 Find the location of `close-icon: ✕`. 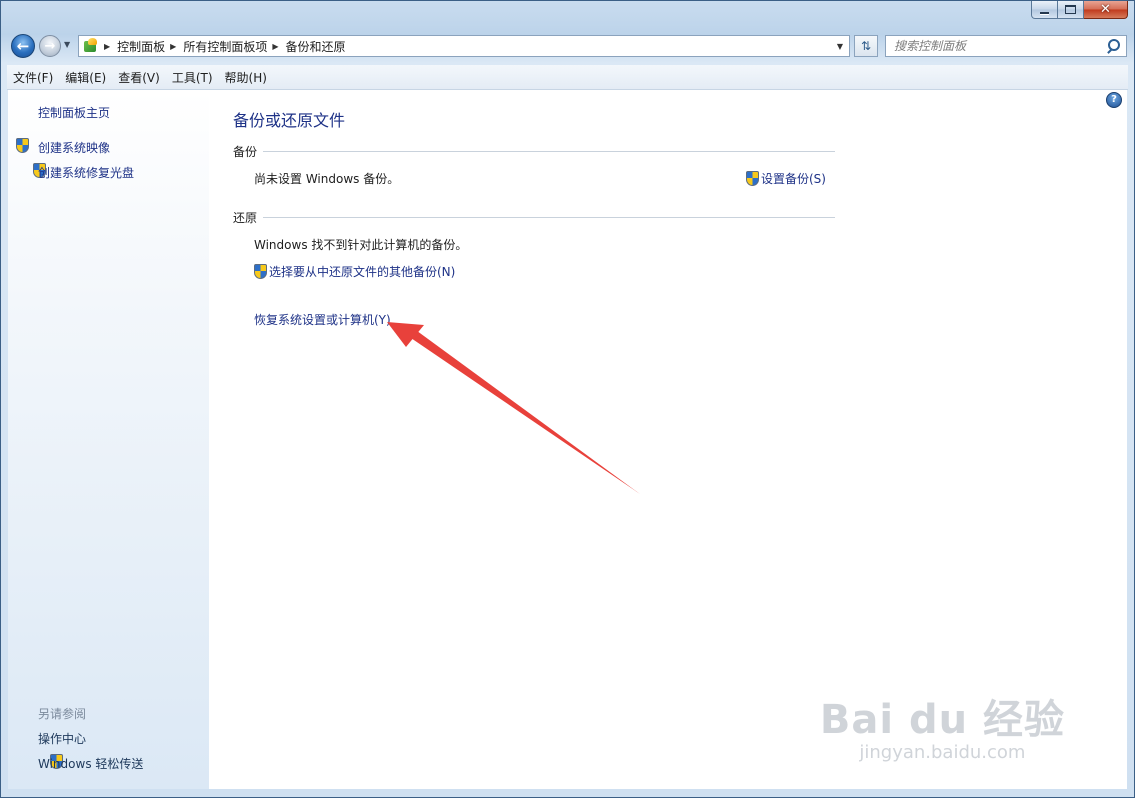

close-icon: ✕ is located at coordinates (1105, 9).